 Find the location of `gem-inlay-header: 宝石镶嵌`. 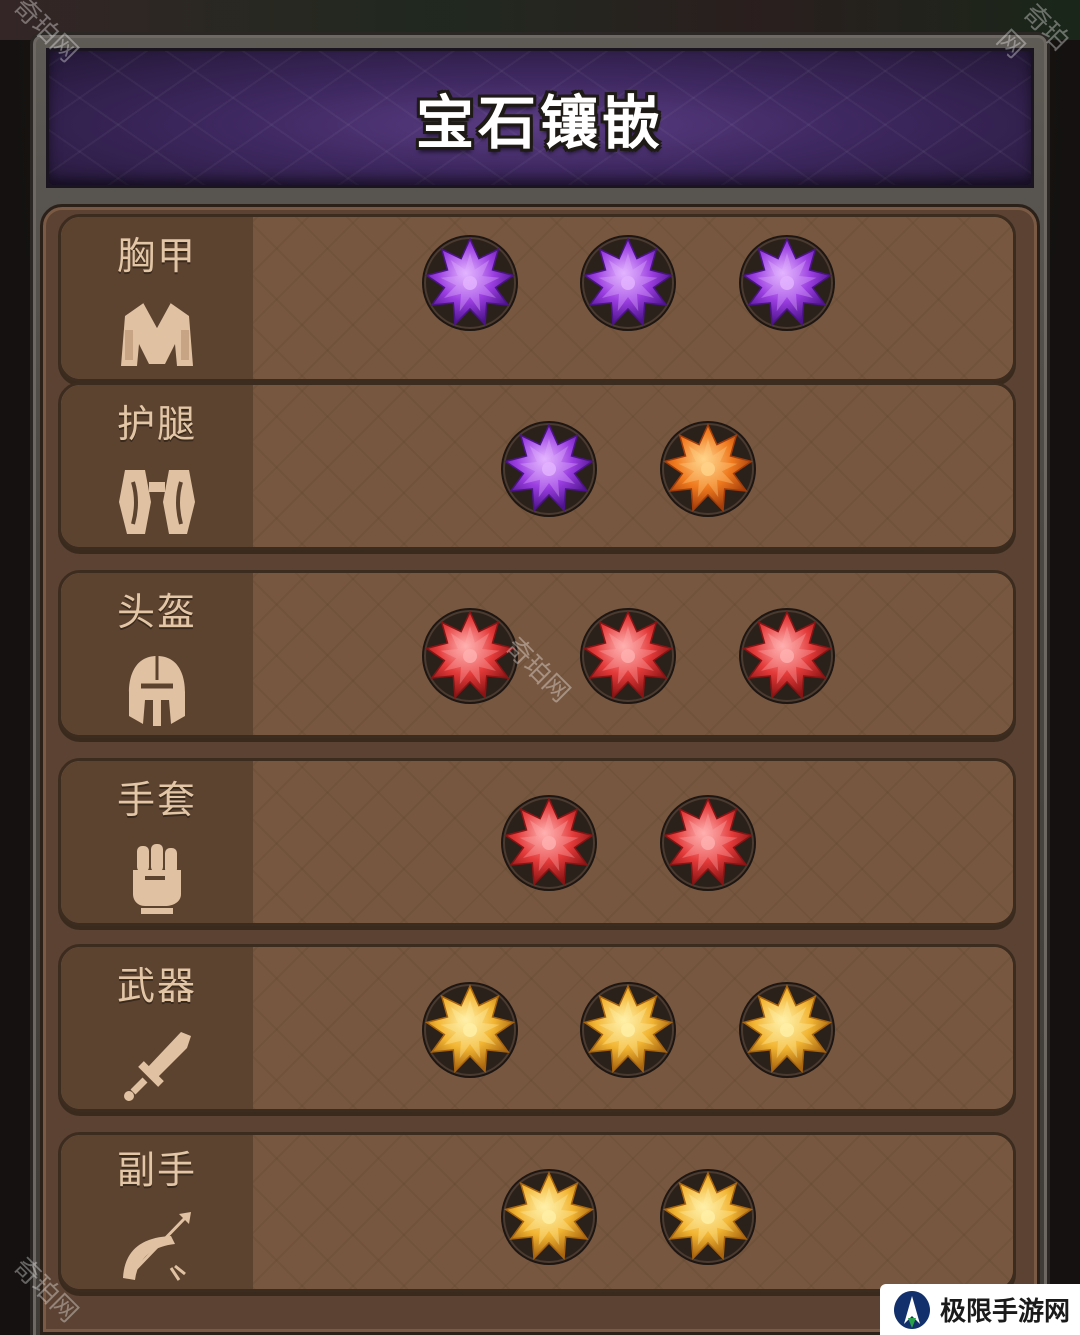

gem-inlay-header: 宝石镶嵌 is located at coordinates (540, 118).